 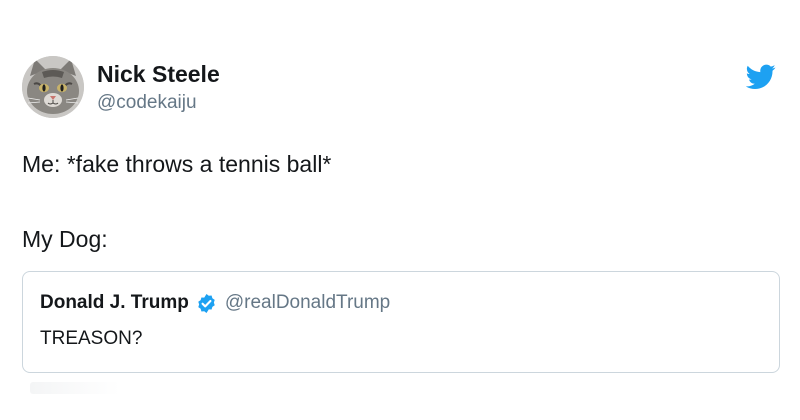 What do you see at coordinates (206, 303) in the screenshot?
I see `verified-badge-icon` at bounding box center [206, 303].